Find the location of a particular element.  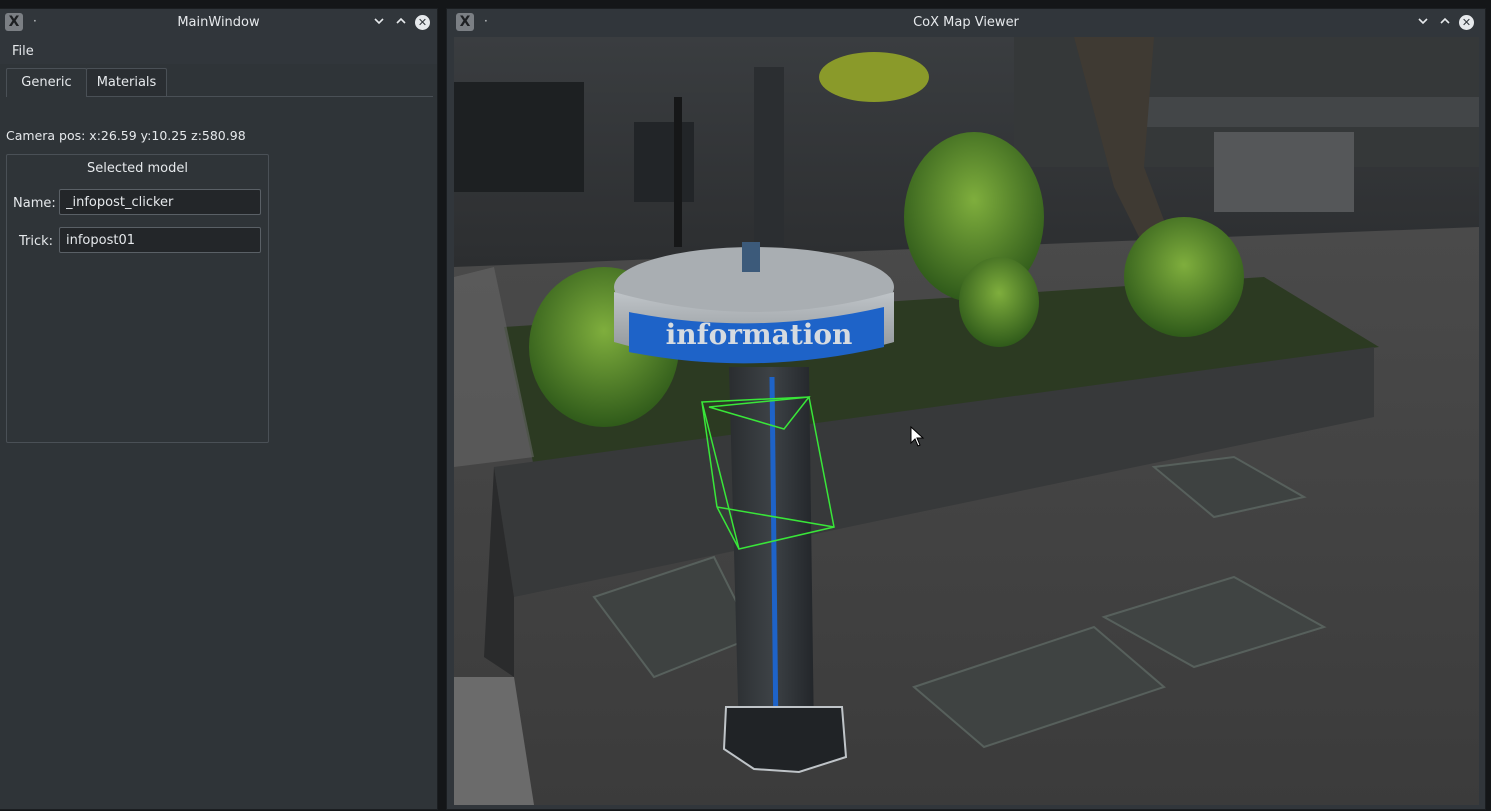

name-label: Name: is located at coordinates (34, 203).